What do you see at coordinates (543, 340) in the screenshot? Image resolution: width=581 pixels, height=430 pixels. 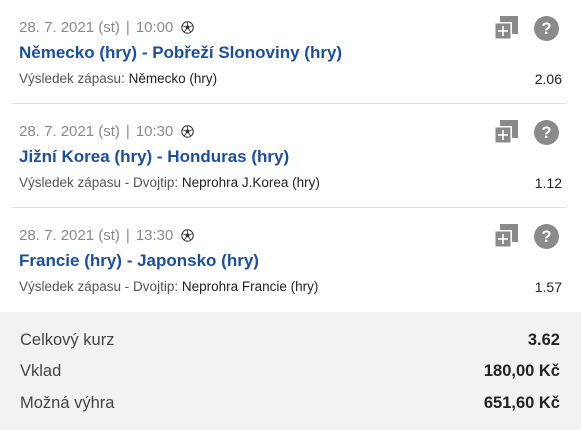 I see `total-odds-value: 3.62` at bounding box center [543, 340].